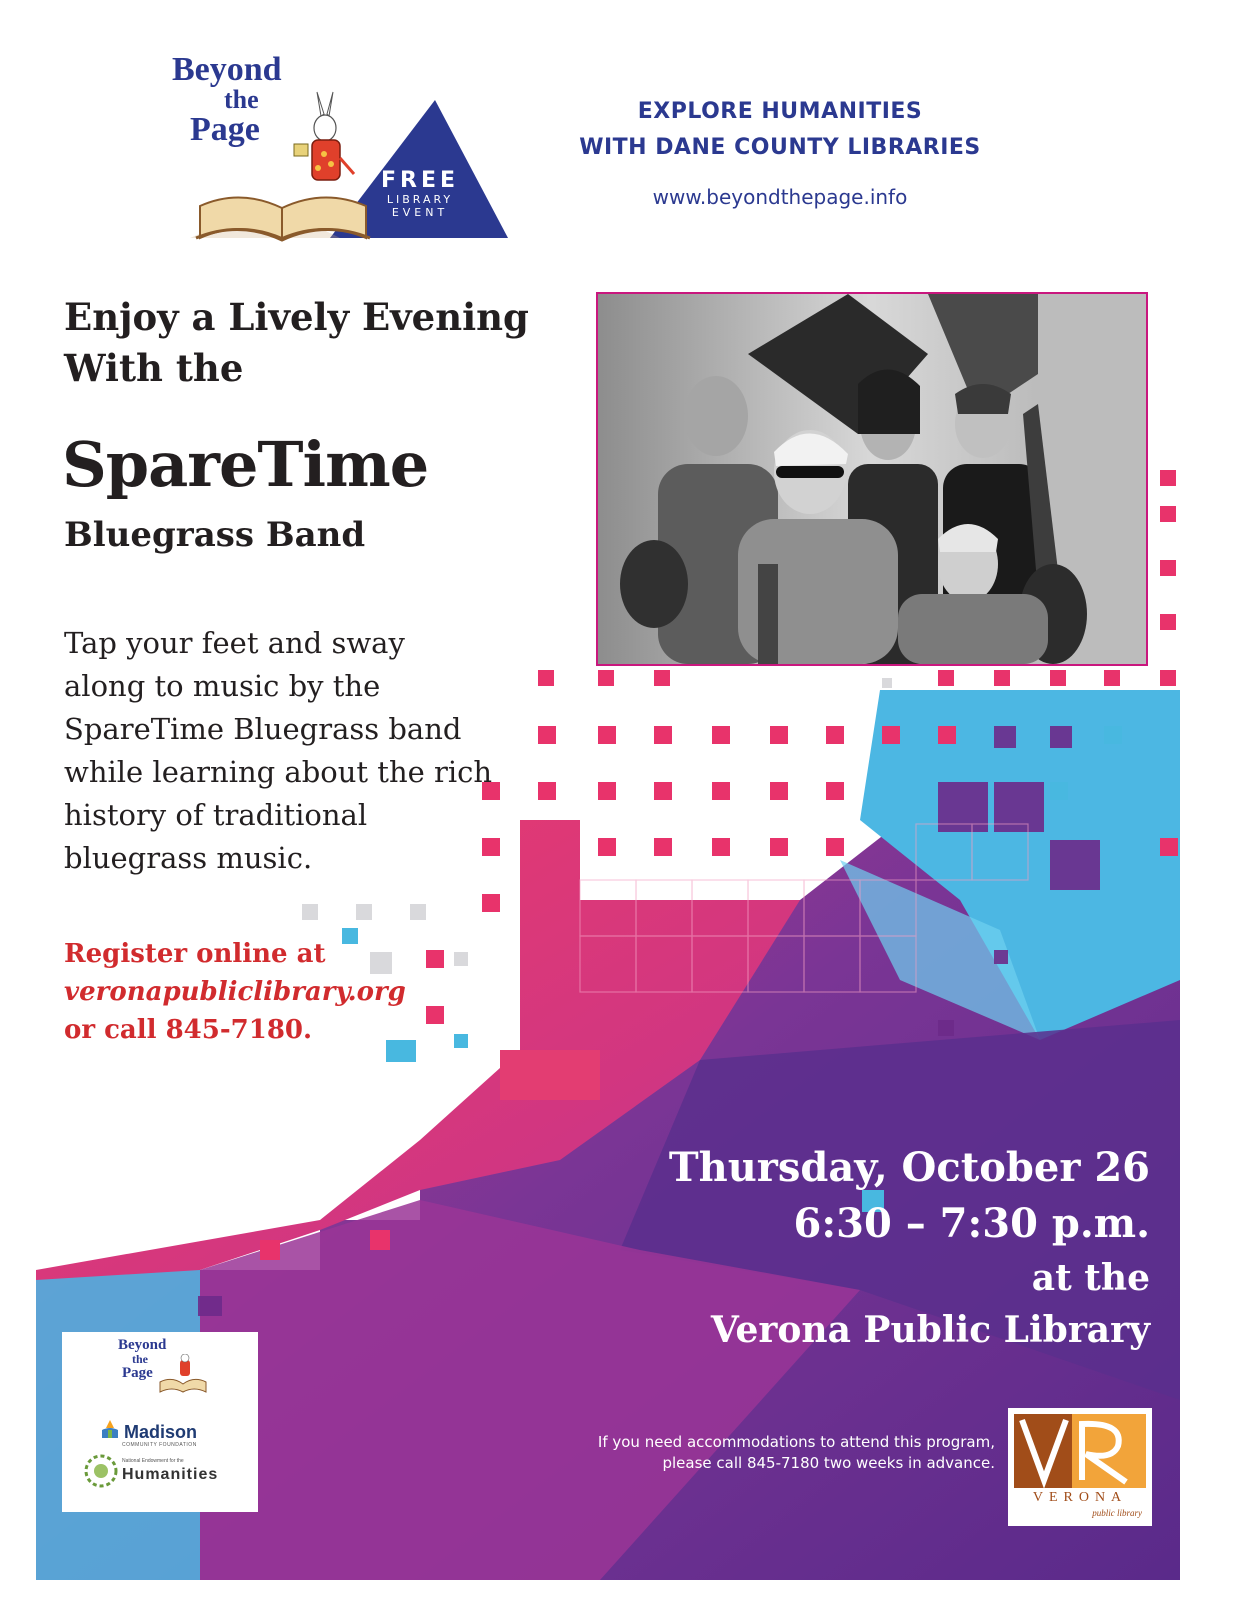 Image resolution: width=1246 pixels, height=1612 pixels. I want to click on beyond-the-page-logo-text: Beyond the Page, so click(227, 99).